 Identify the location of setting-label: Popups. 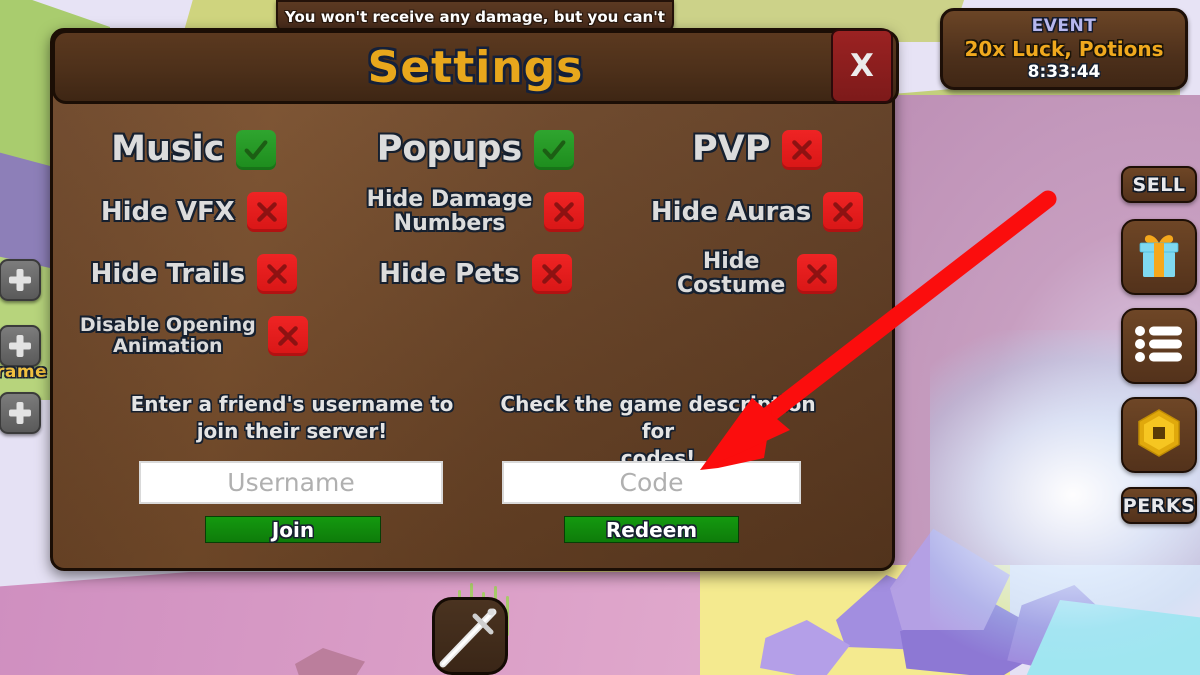
(449, 149).